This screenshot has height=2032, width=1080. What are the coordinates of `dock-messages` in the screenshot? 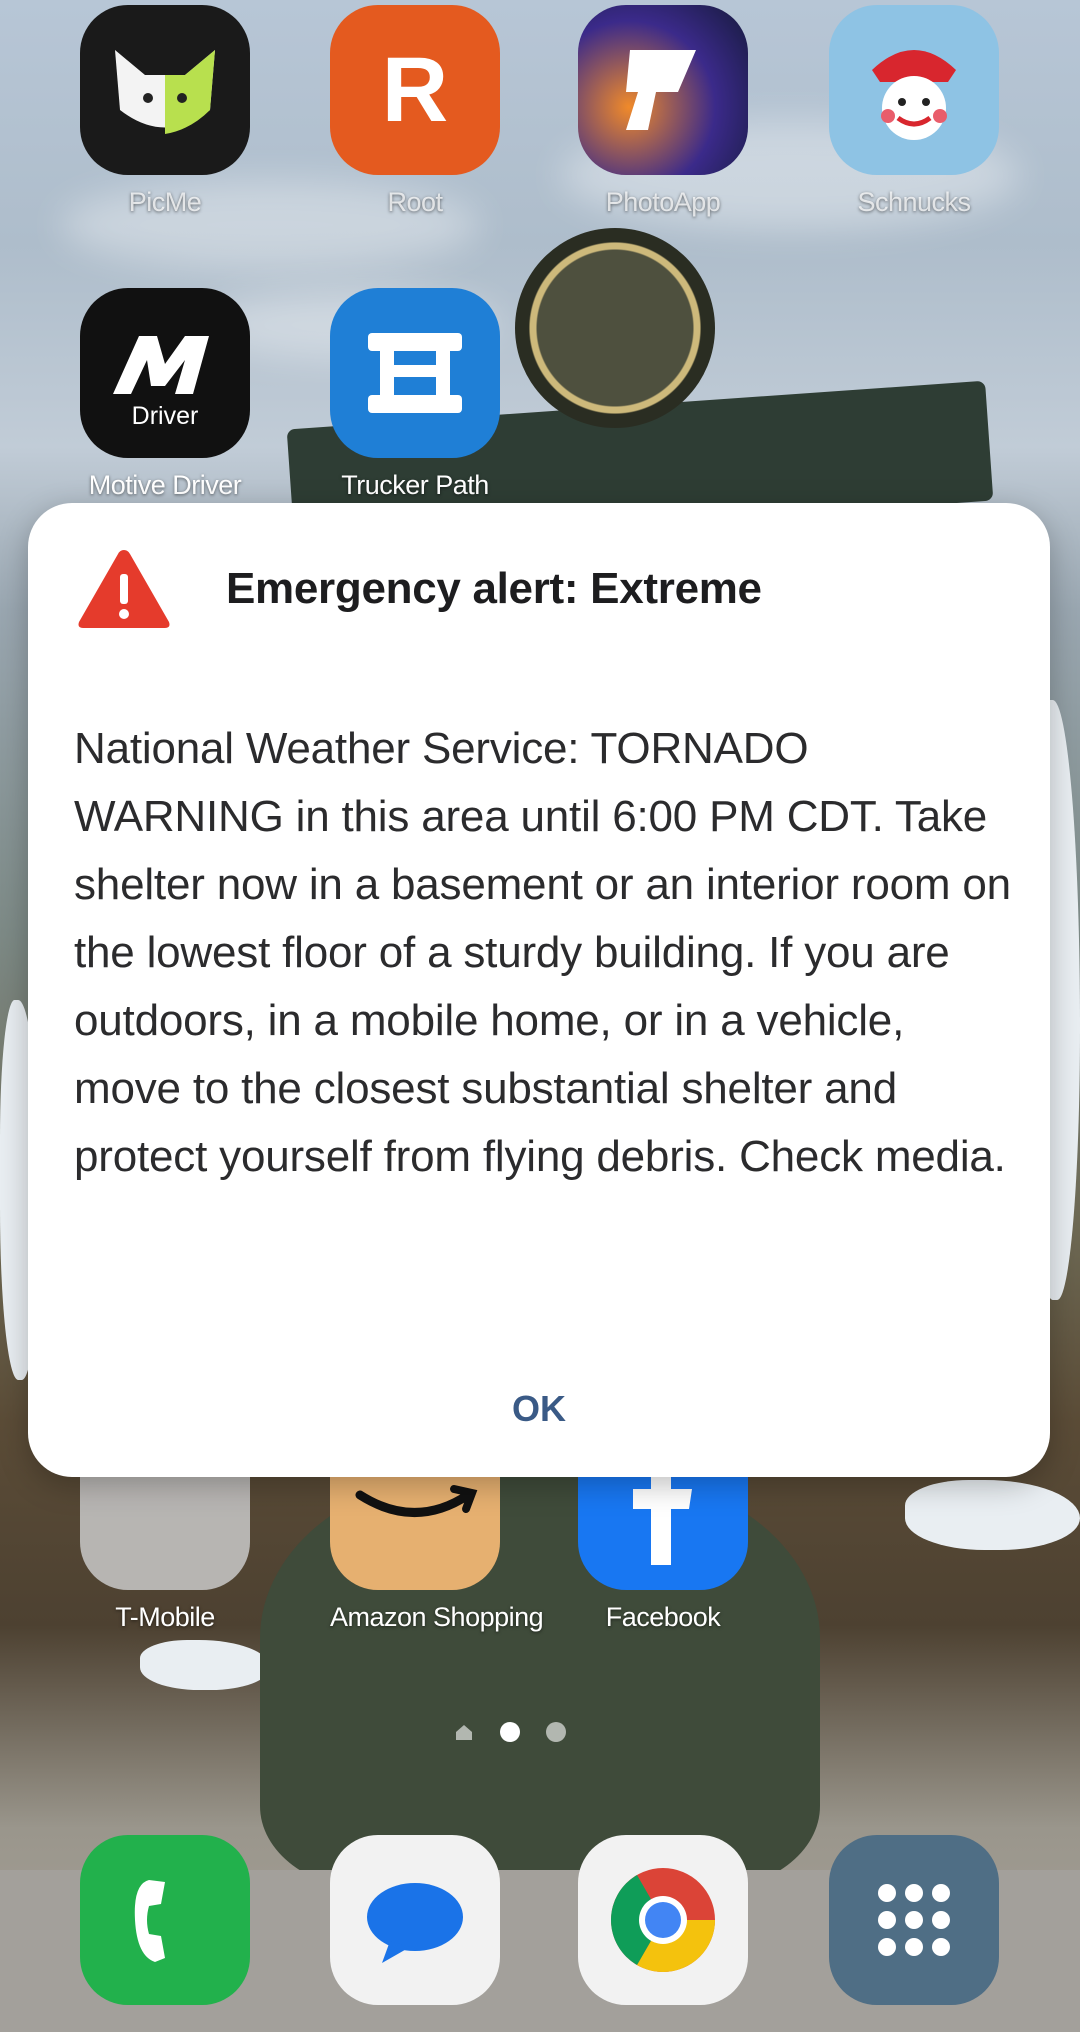 It's located at (415, 1920).